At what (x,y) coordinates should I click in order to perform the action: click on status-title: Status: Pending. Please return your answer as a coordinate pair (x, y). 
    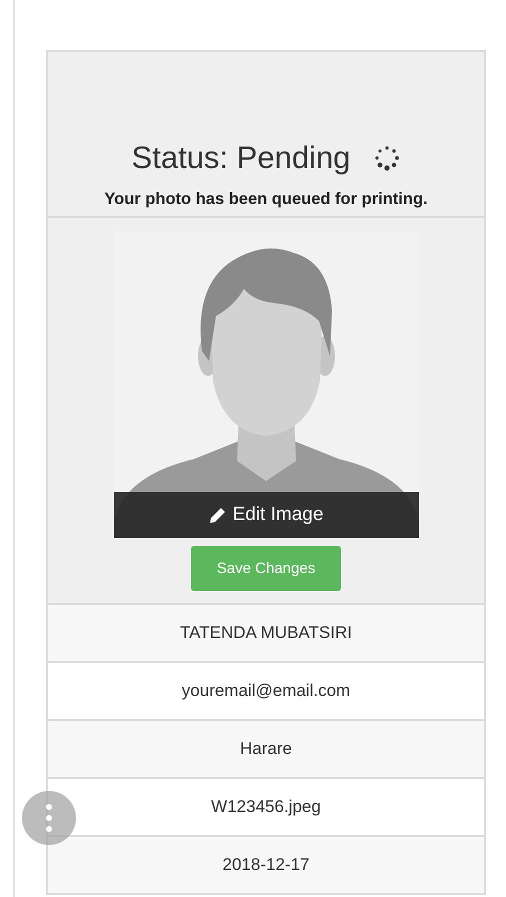
    Looking at the image, I should click on (241, 158).